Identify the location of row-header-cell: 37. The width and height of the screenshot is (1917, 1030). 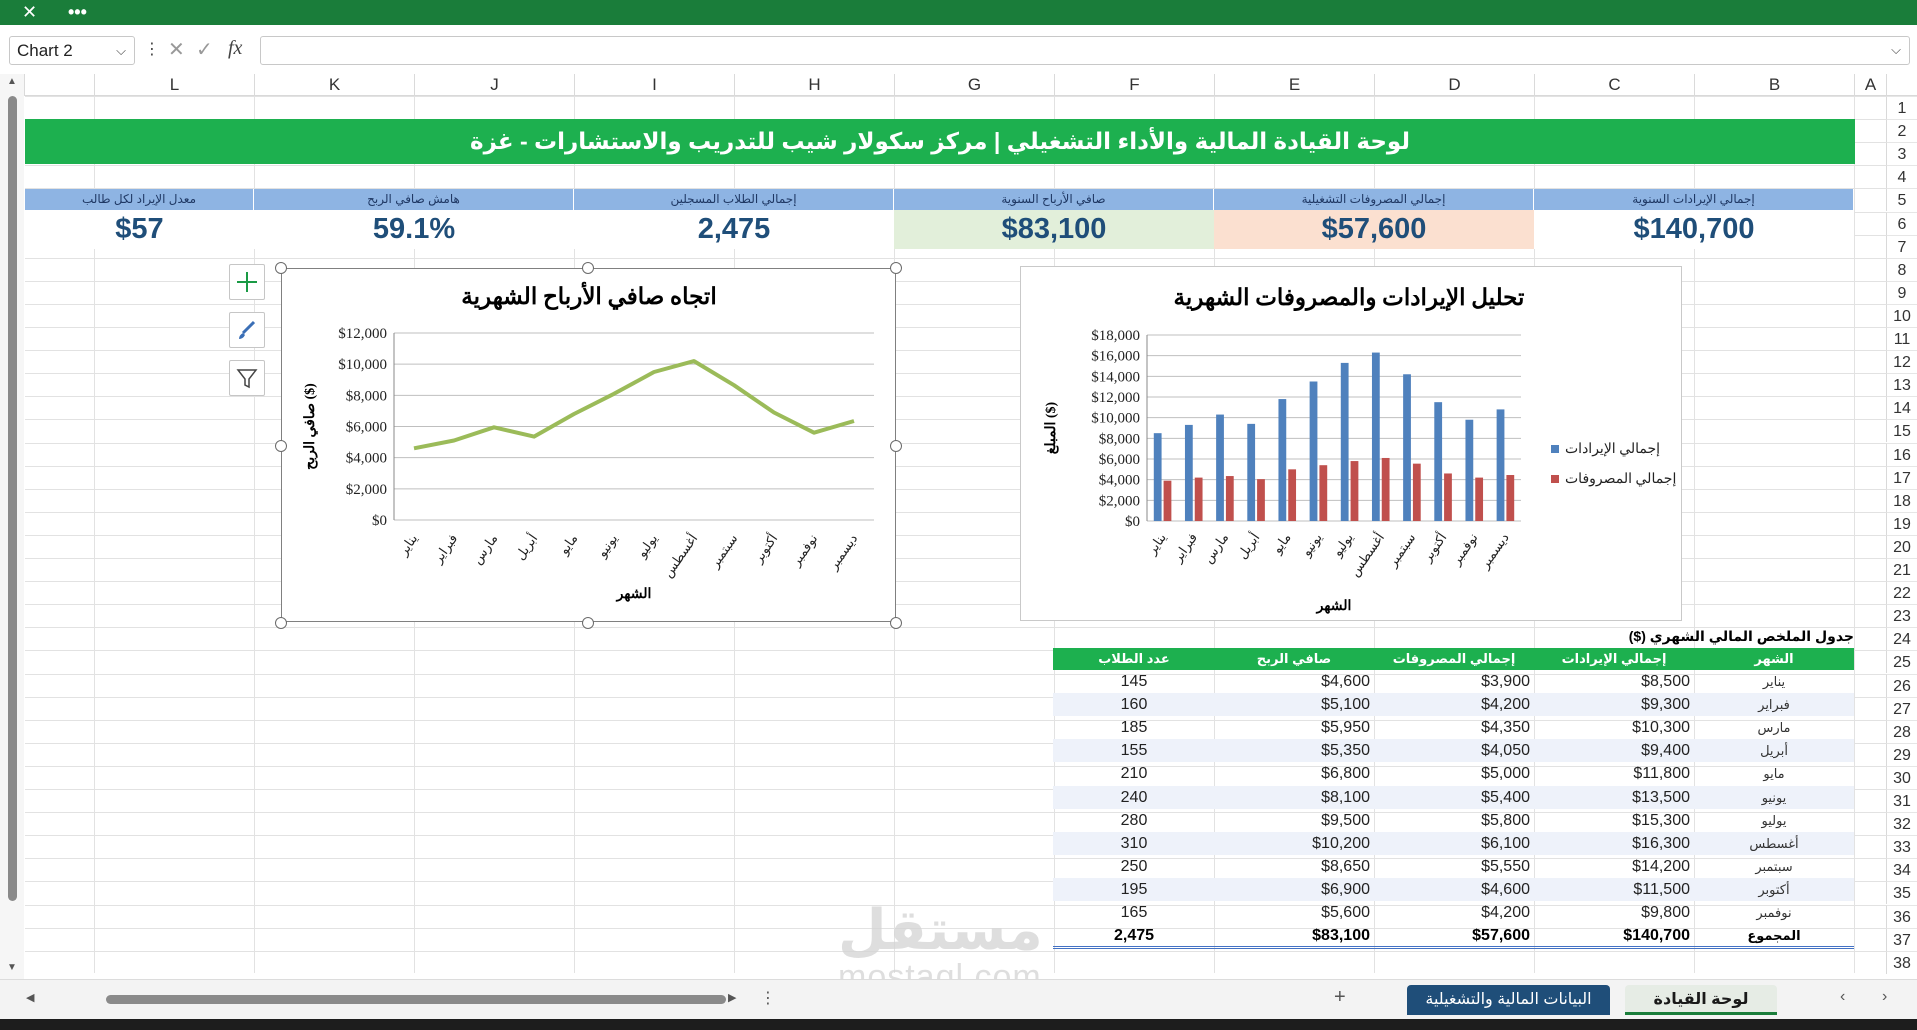
(1901, 939).